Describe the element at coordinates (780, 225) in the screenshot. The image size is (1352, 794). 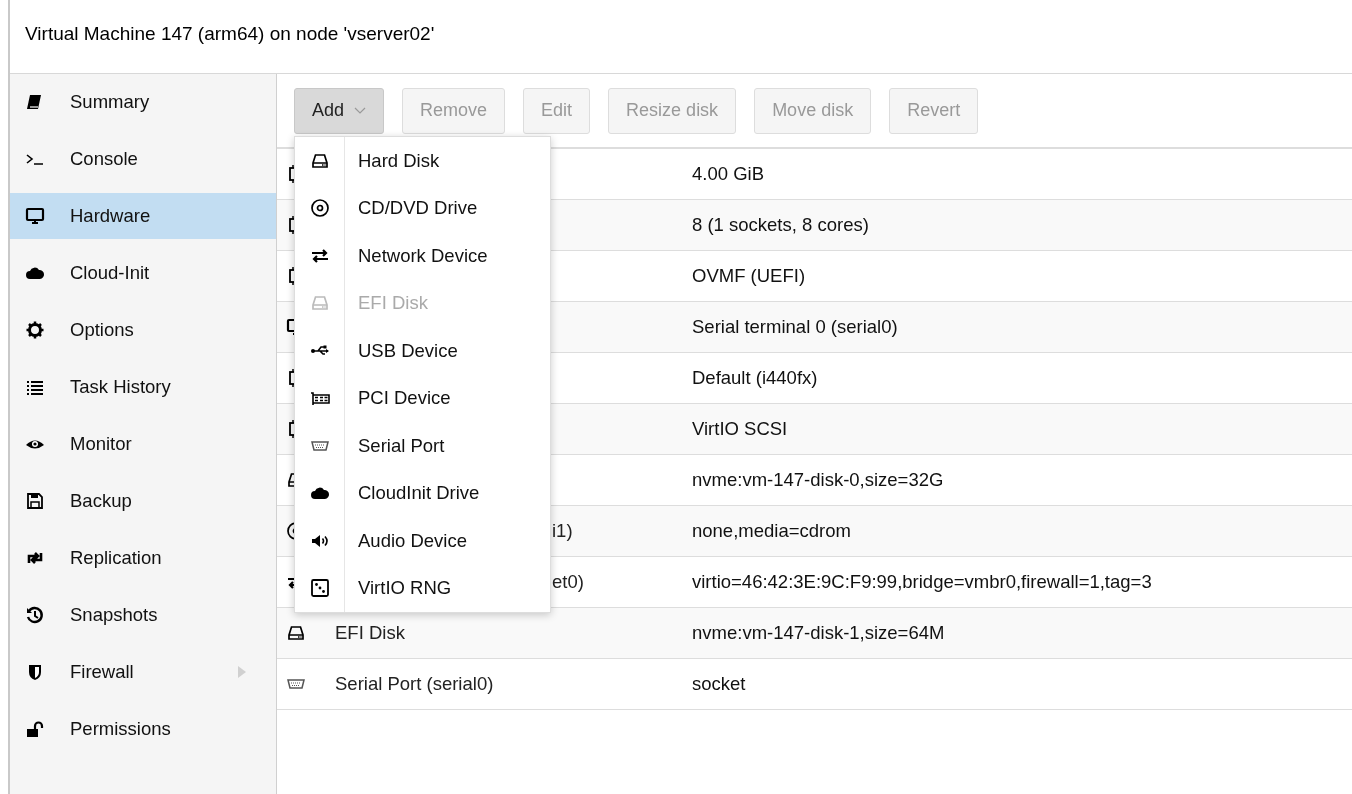
I see `table-cell: 8 (1 sockets, 8 cores)` at that location.